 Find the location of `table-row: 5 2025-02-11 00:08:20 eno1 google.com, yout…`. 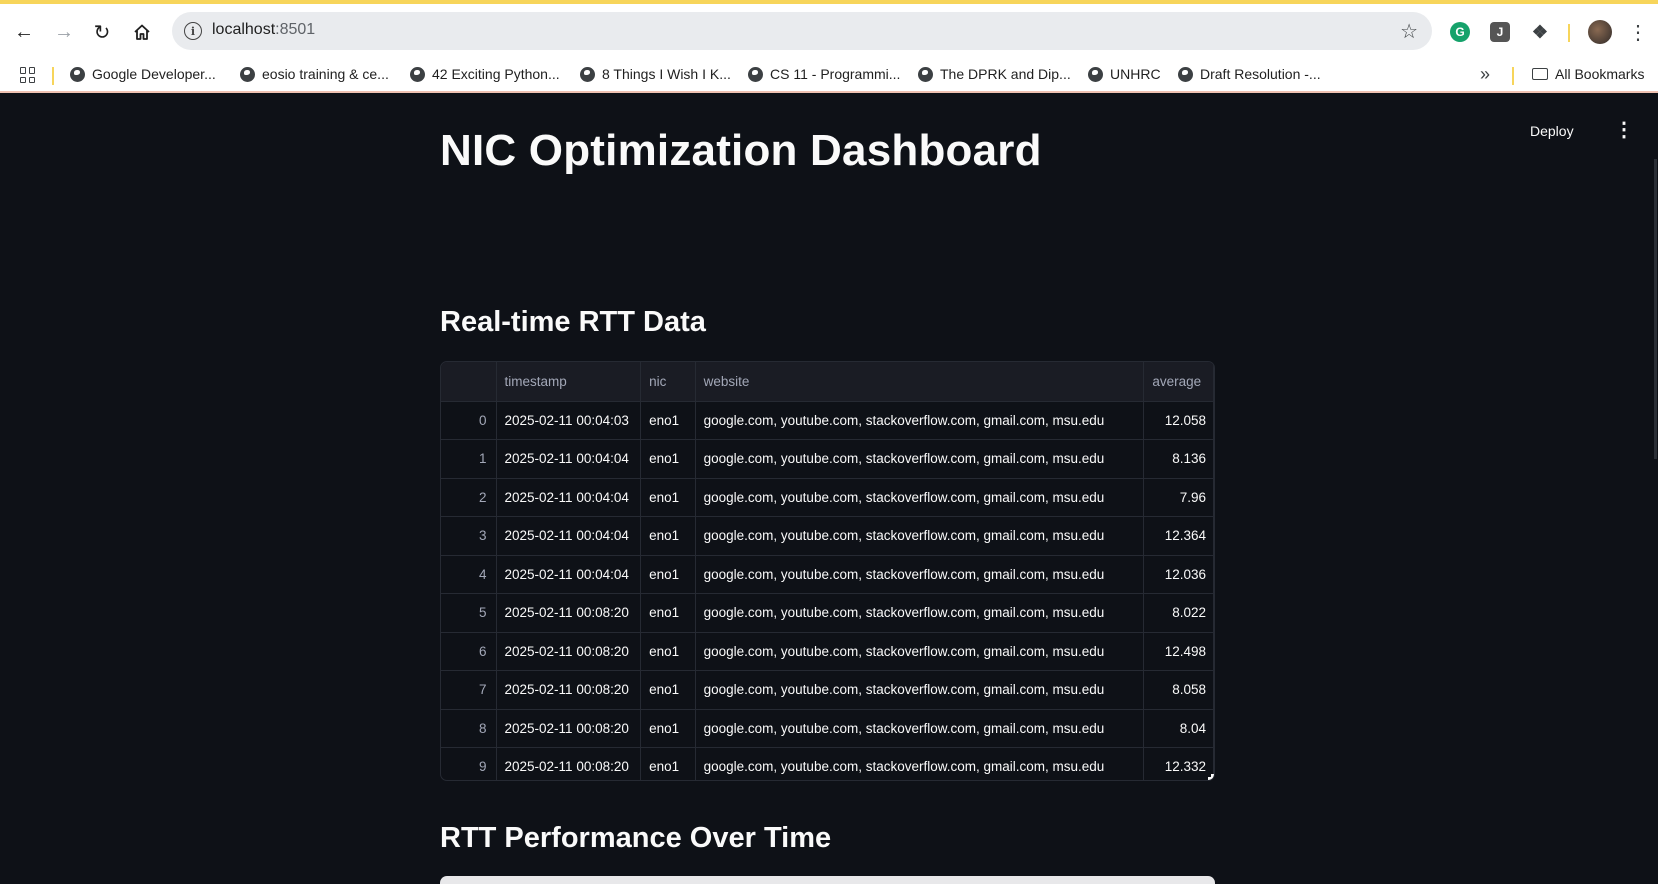

table-row: 5 2025-02-11 00:08:20 eno1 google.com, yout… is located at coordinates (827, 613).